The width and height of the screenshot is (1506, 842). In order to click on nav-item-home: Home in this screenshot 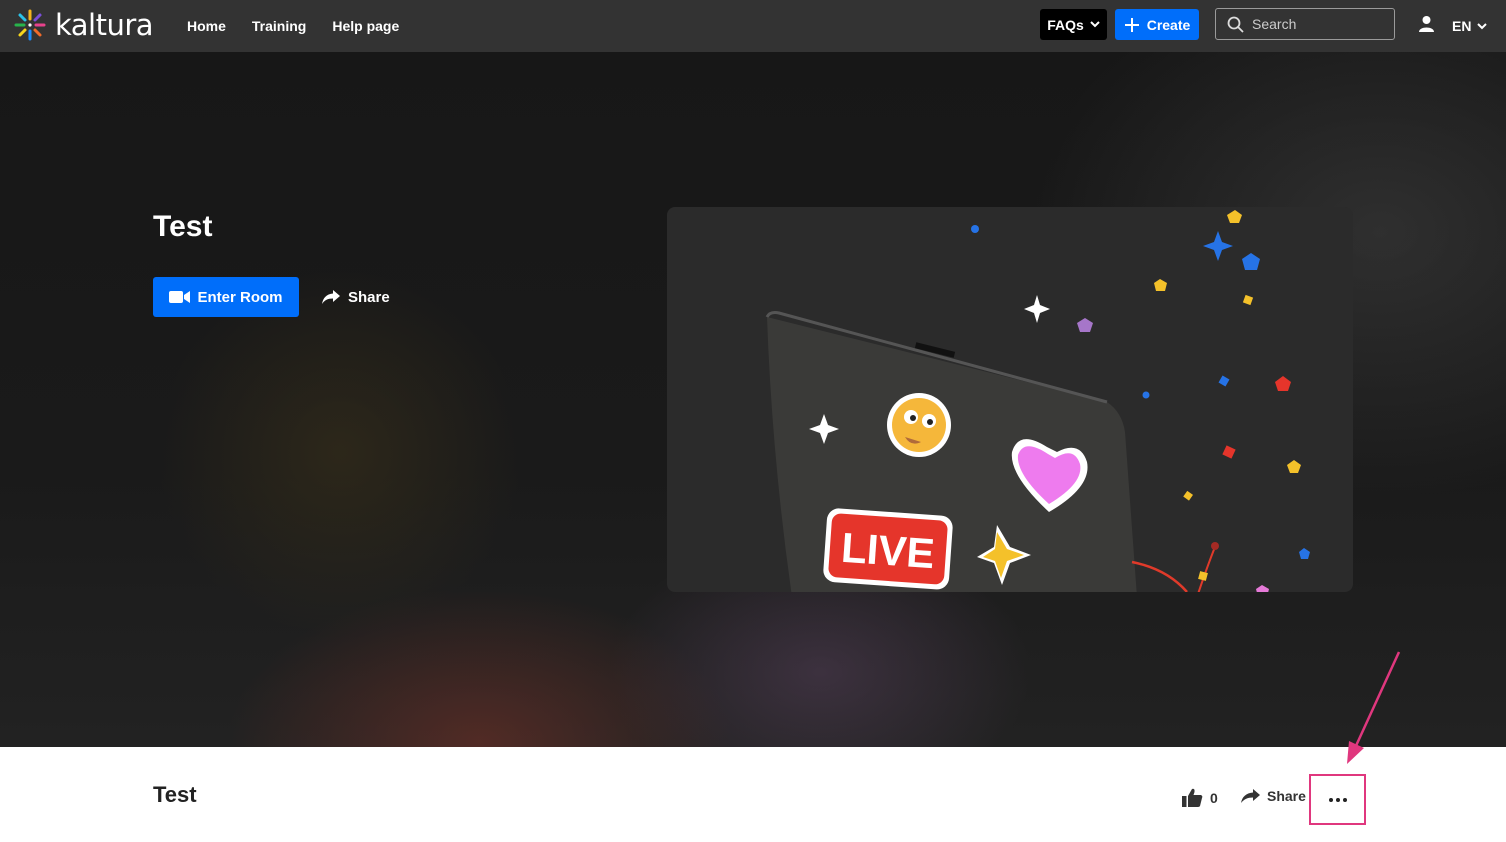, I will do `click(206, 26)`.